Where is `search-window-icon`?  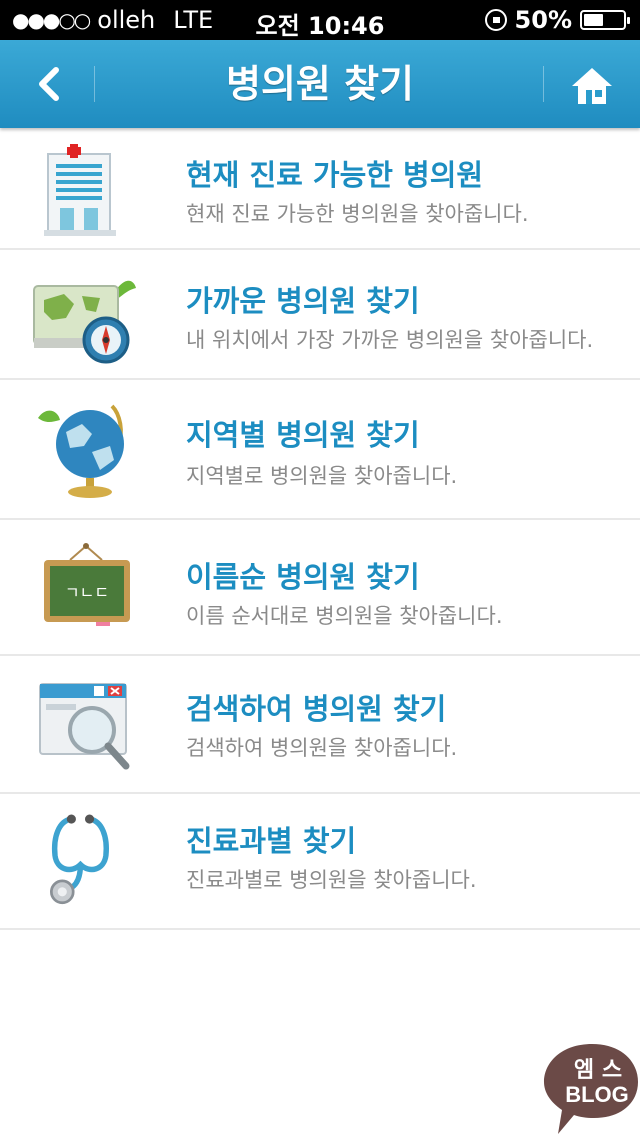 search-window-icon is located at coordinates (84, 726).